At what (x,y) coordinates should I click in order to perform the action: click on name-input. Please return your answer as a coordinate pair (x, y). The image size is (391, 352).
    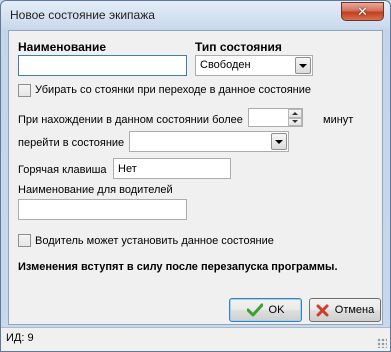
    Looking at the image, I should click on (102, 65).